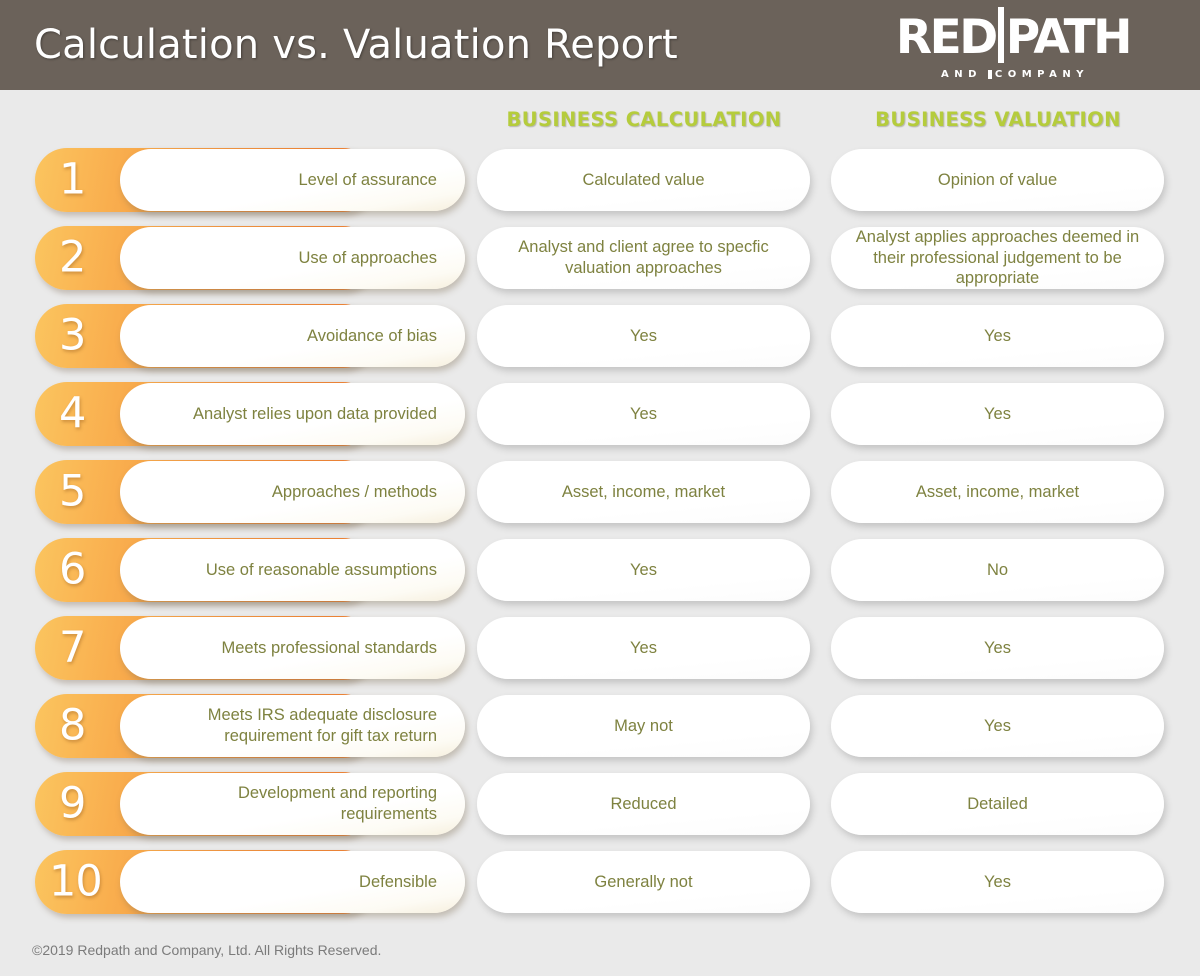  I want to click on criterion-text: Analyst relies upon data provided, so click(315, 413).